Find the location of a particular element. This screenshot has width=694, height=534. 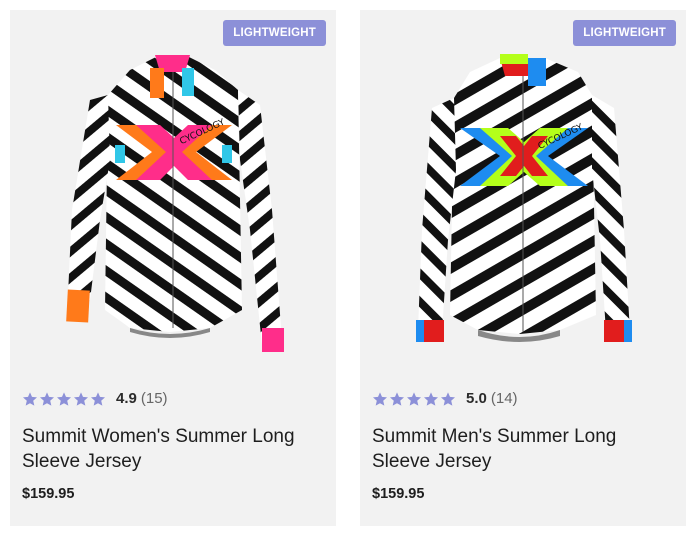

rating: 4.9 (15) is located at coordinates (95, 398).